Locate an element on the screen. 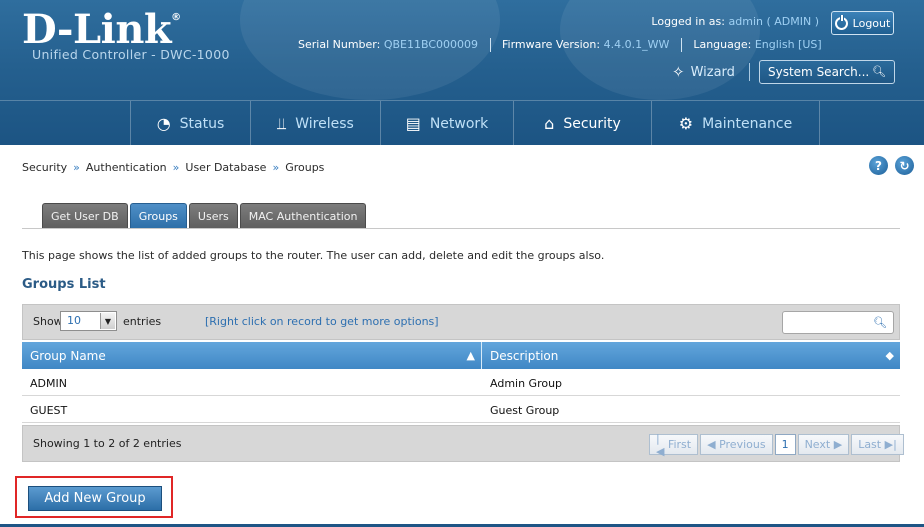 Image resolution: width=924 pixels, height=527 pixels. table-search-input: 🔍︎ is located at coordinates (838, 322).